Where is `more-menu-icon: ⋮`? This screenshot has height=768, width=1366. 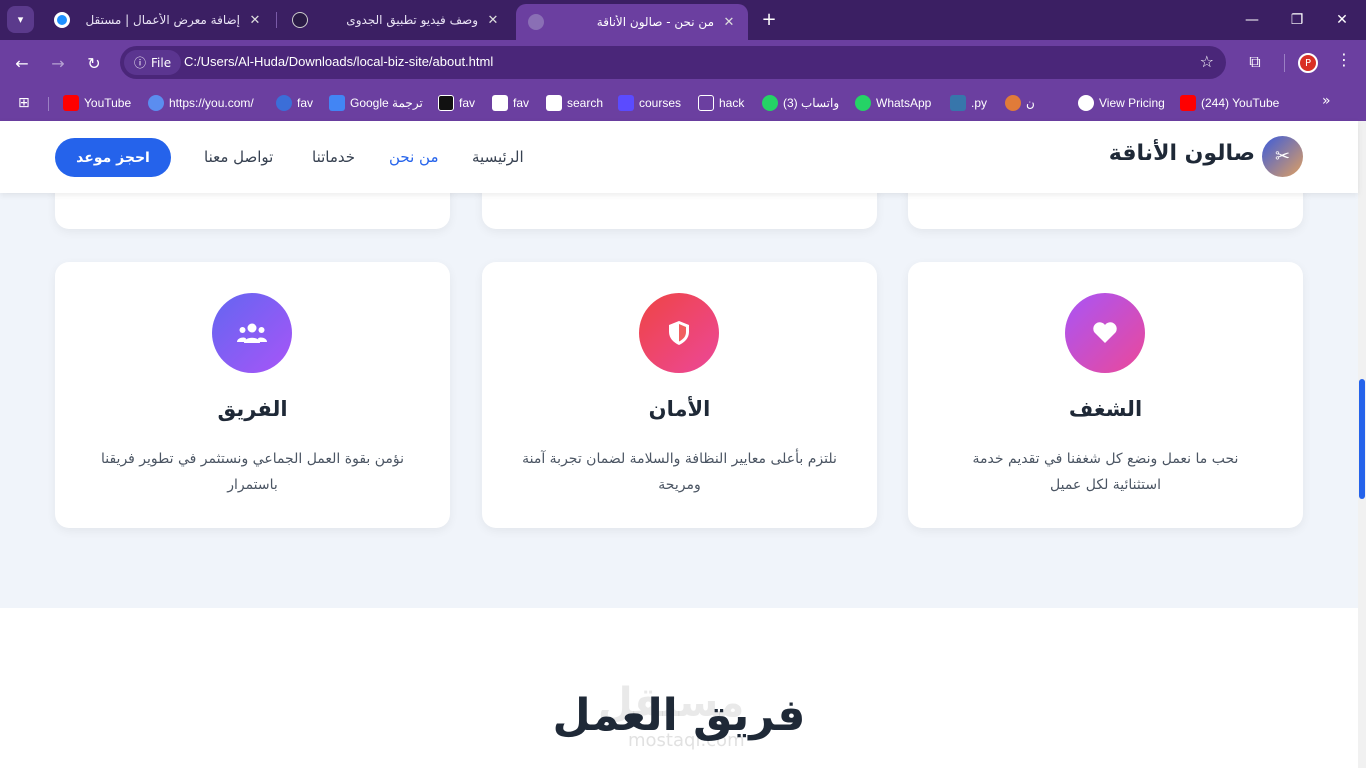 more-menu-icon: ⋮ is located at coordinates (1344, 59).